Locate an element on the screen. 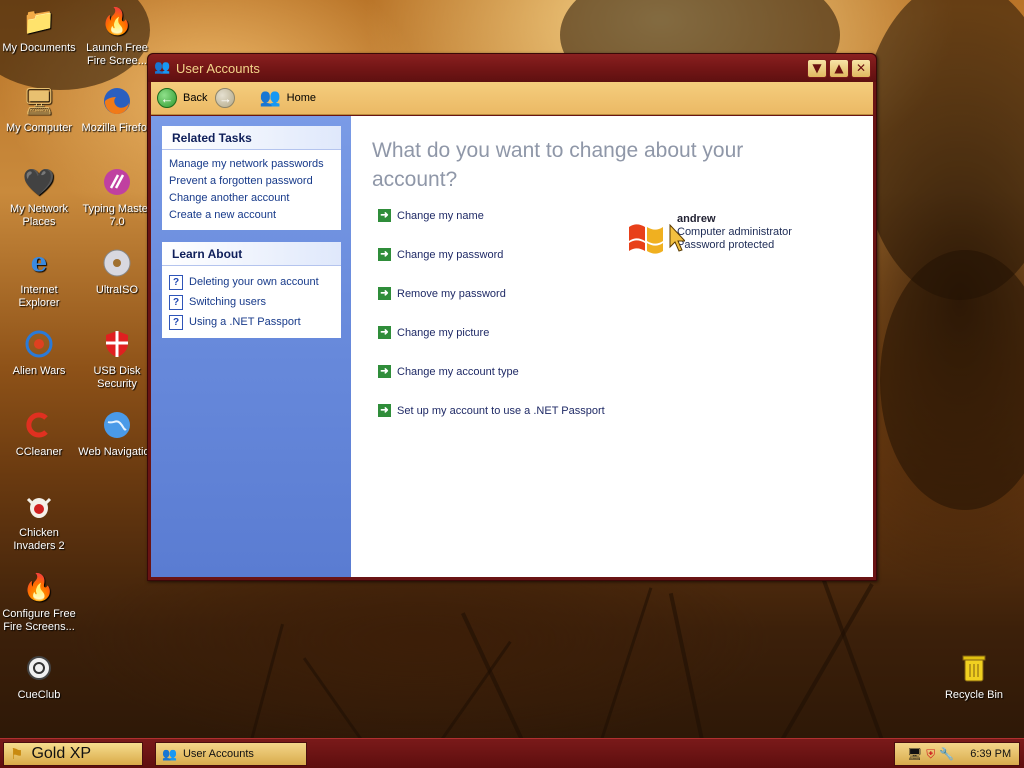 The width and height of the screenshot is (1024, 768). learn-switching-users: ? Switching users is located at coordinates (252, 302).